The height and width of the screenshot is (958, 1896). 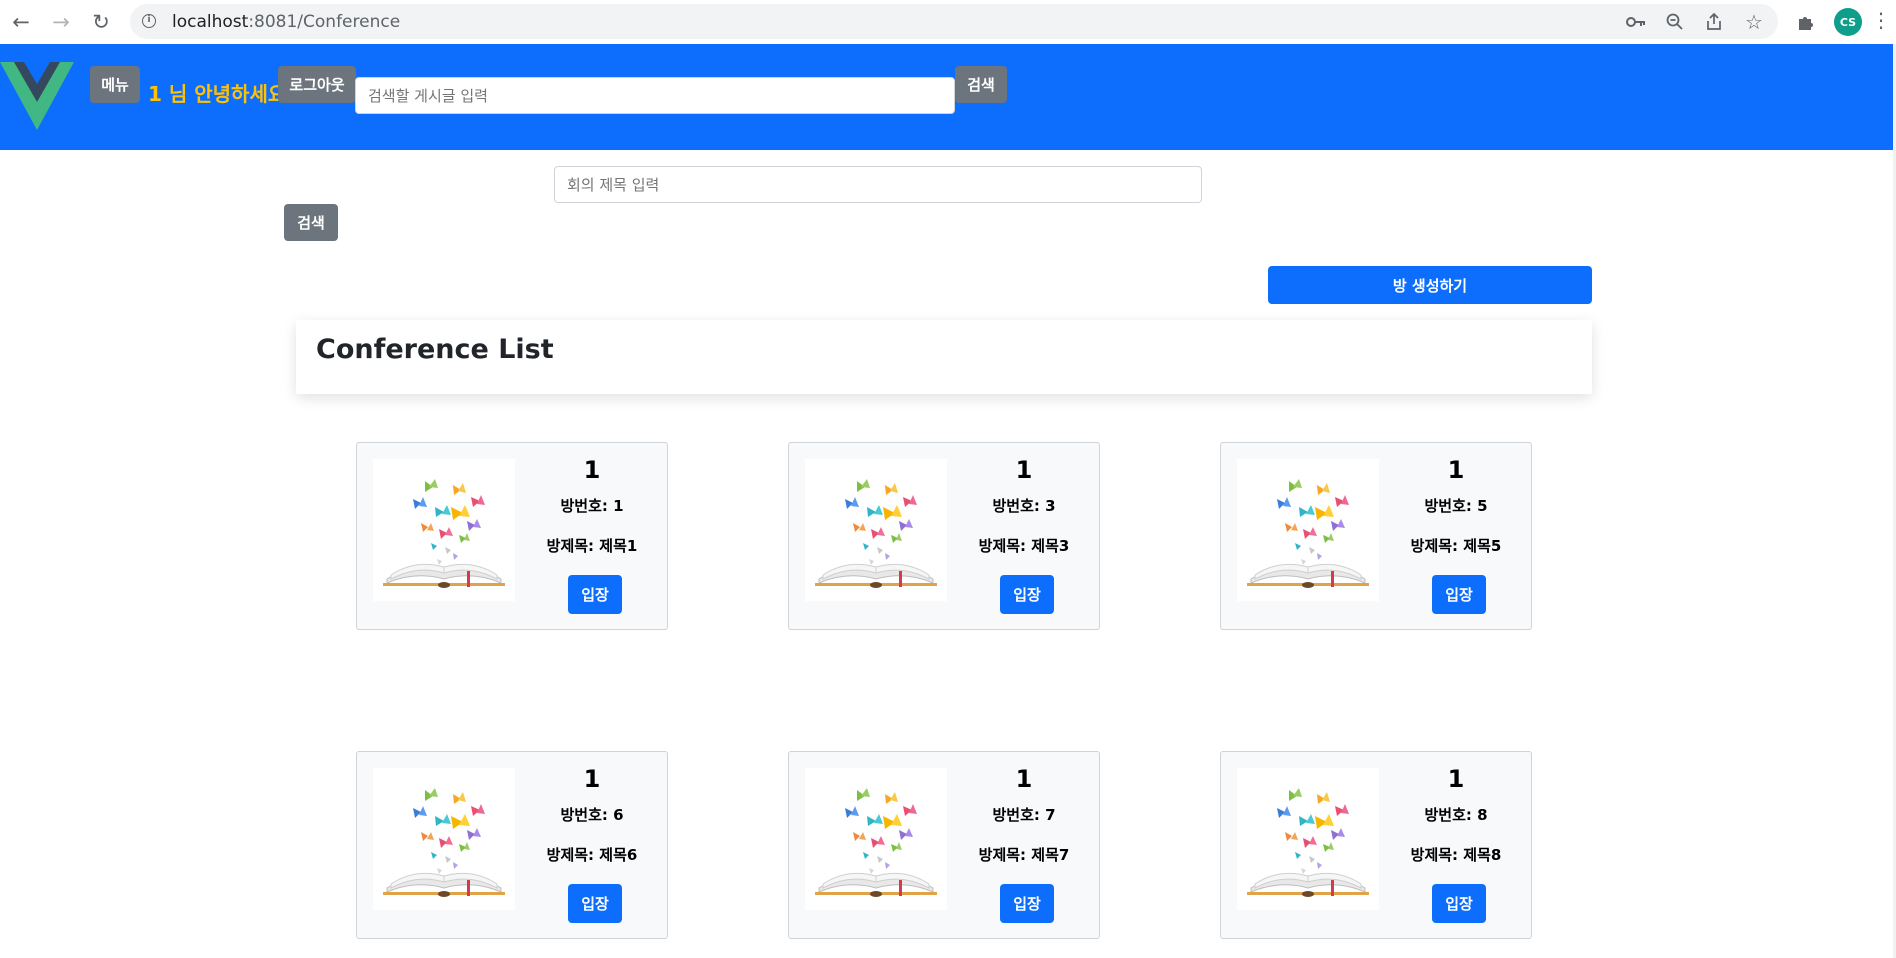 What do you see at coordinates (311, 222) in the screenshot?
I see `conference-search-button: 검색` at bounding box center [311, 222].